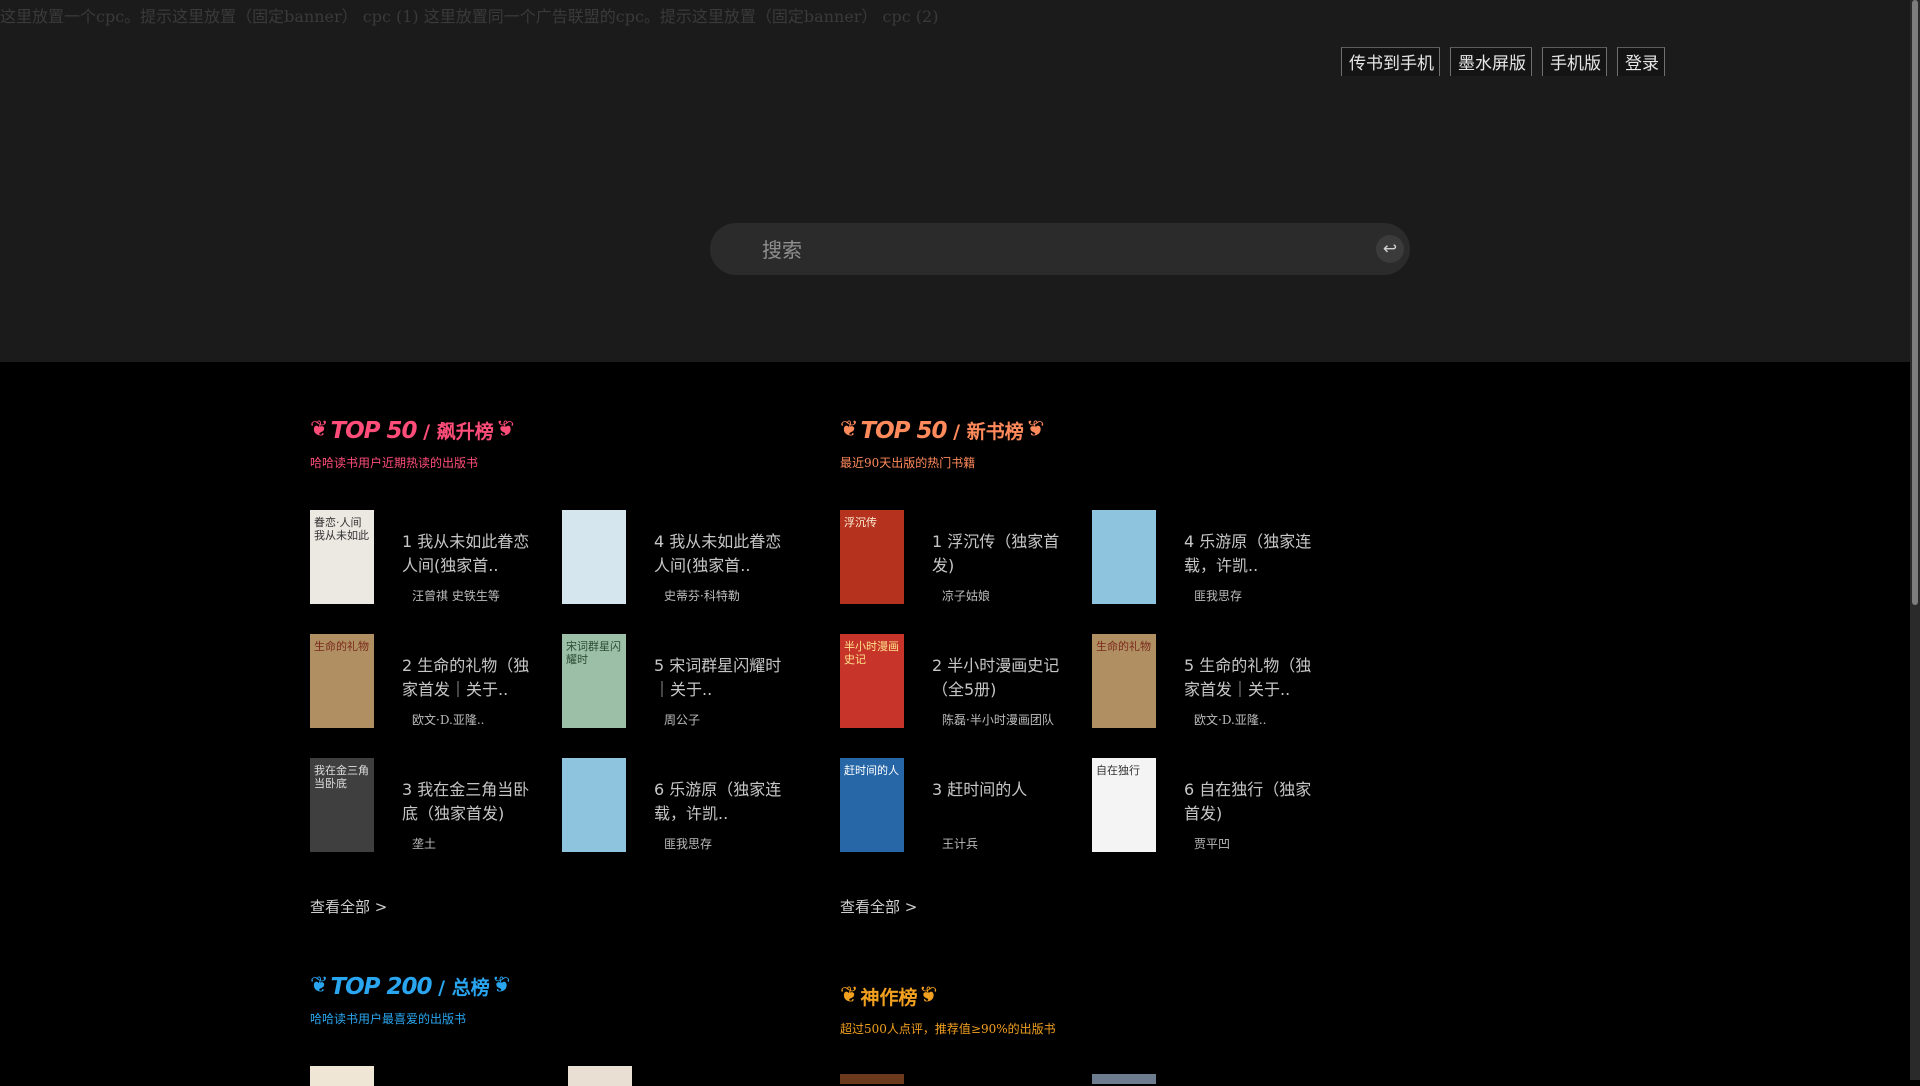 Image resolution: width=1920 pixels, height=1086 pixels. I want to click on book-item: 浮沉传 1 浮沉传（独家首发) 凉子姑娘, so click(960, 557).